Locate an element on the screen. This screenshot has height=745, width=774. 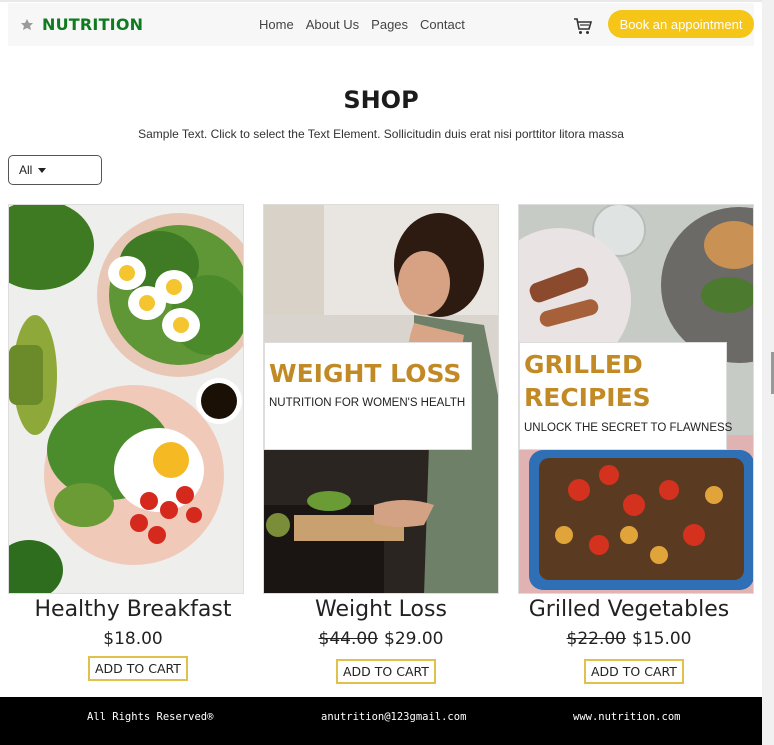
current-price: $29.00 is located at coordinates (414, 639).